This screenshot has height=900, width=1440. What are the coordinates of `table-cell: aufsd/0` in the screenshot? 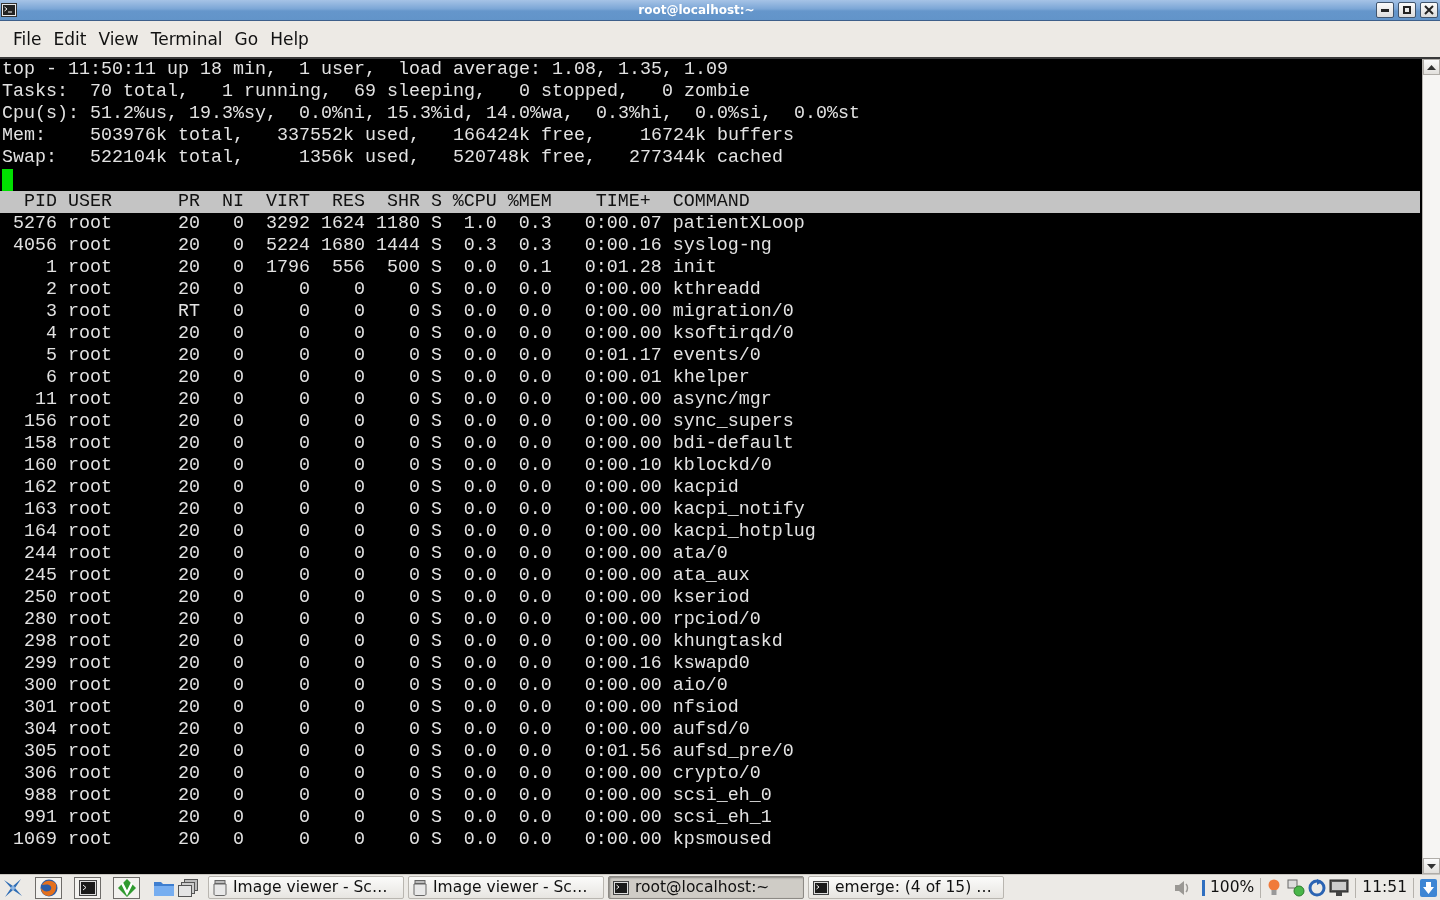 It's located at (711, 729).